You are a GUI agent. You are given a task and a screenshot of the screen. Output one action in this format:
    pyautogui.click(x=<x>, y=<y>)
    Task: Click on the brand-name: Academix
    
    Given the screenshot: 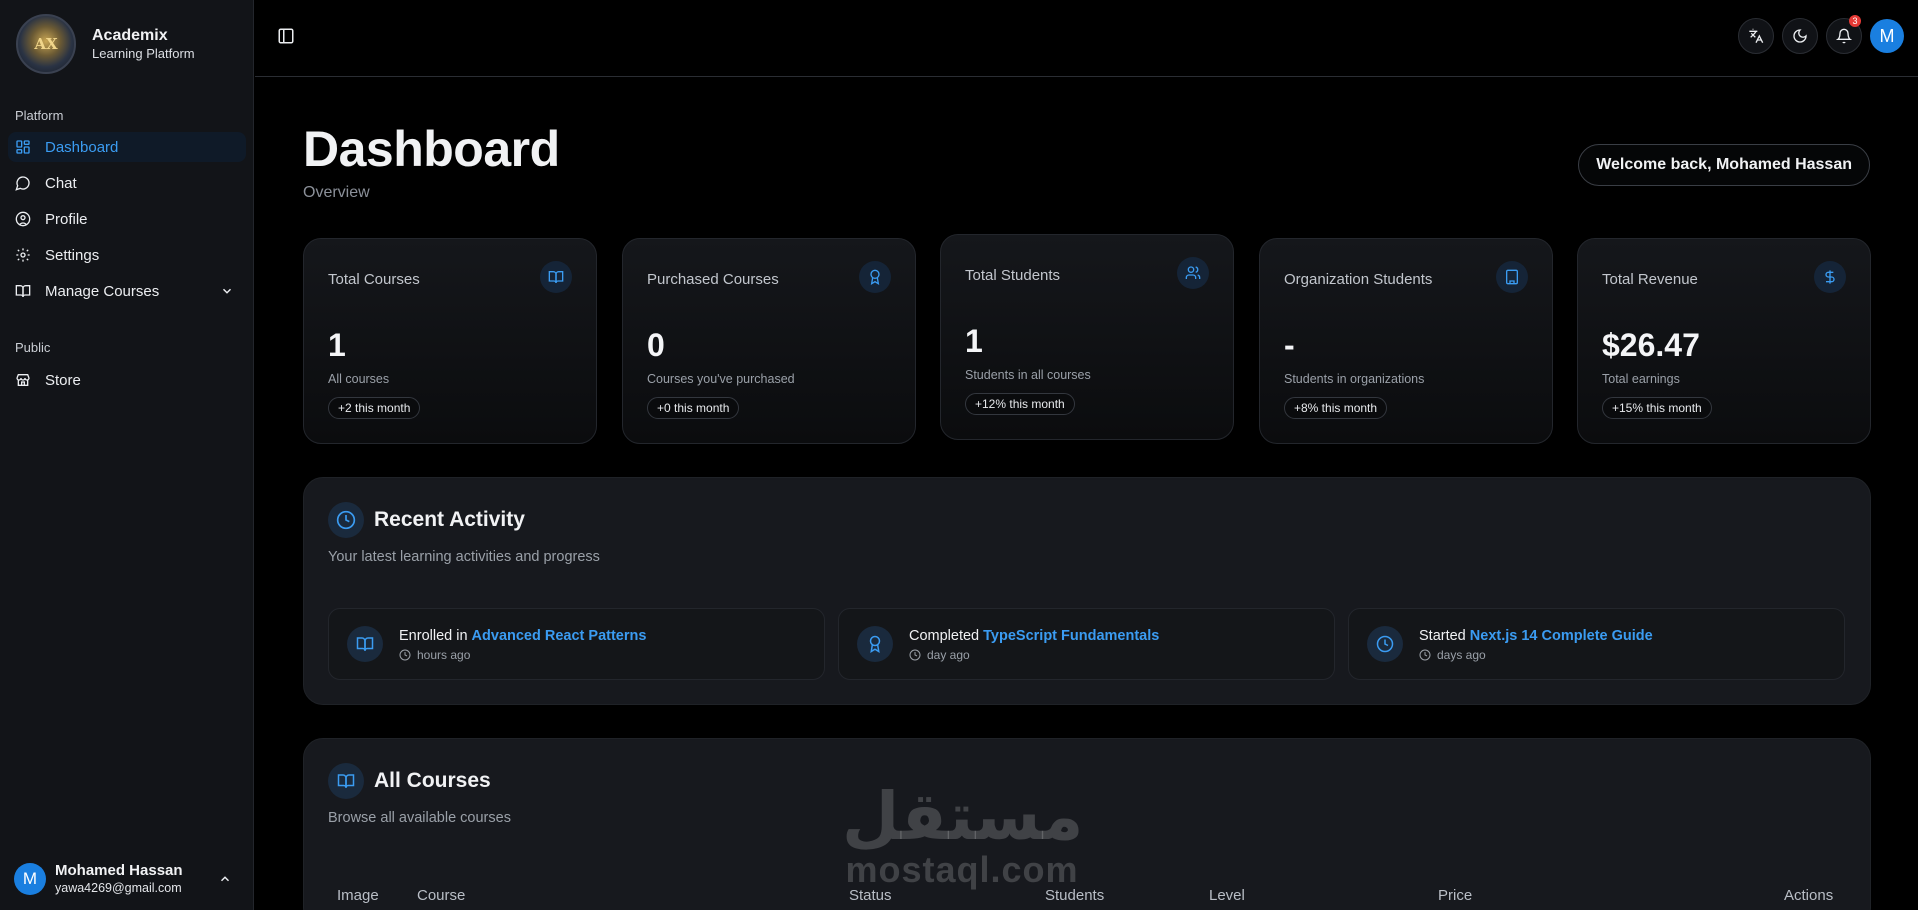 What is the action you would take?
    pyautogui.click(x=130, y=35)
    